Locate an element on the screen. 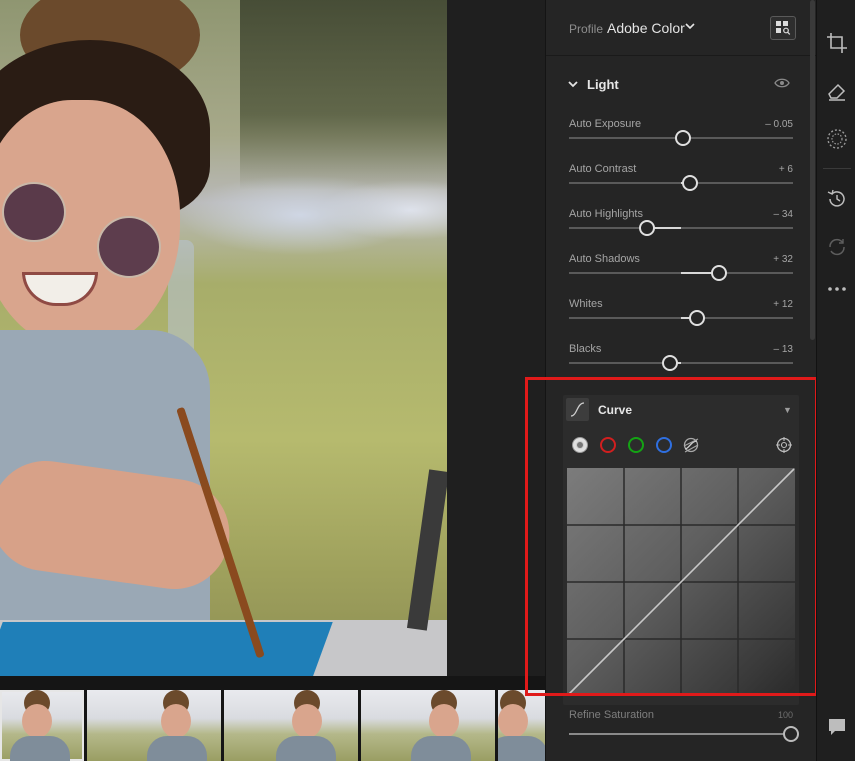  channel-all-button is located at coordinates (580, 445).